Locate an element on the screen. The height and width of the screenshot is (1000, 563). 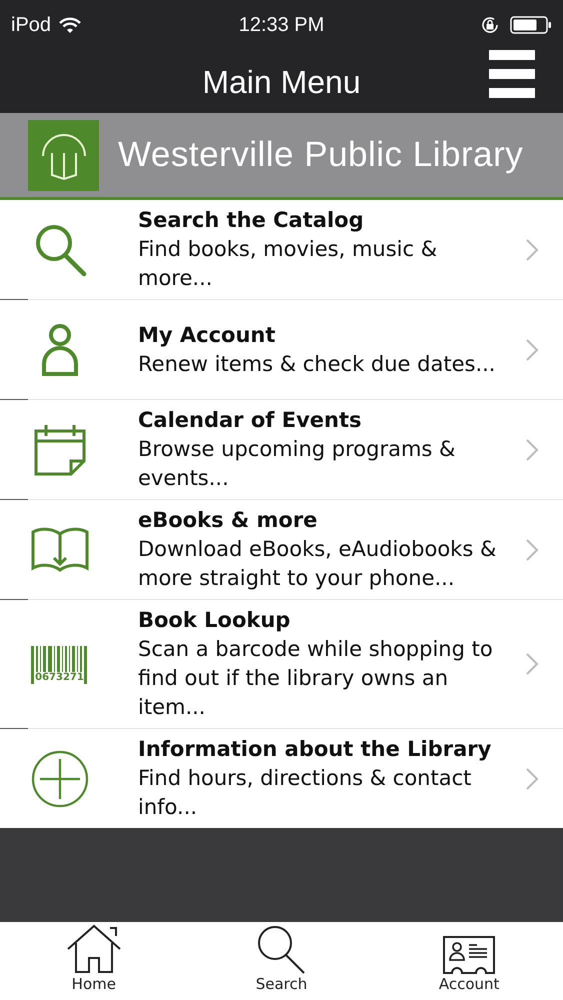
wifi-icon is located at coordinates (70, 25).